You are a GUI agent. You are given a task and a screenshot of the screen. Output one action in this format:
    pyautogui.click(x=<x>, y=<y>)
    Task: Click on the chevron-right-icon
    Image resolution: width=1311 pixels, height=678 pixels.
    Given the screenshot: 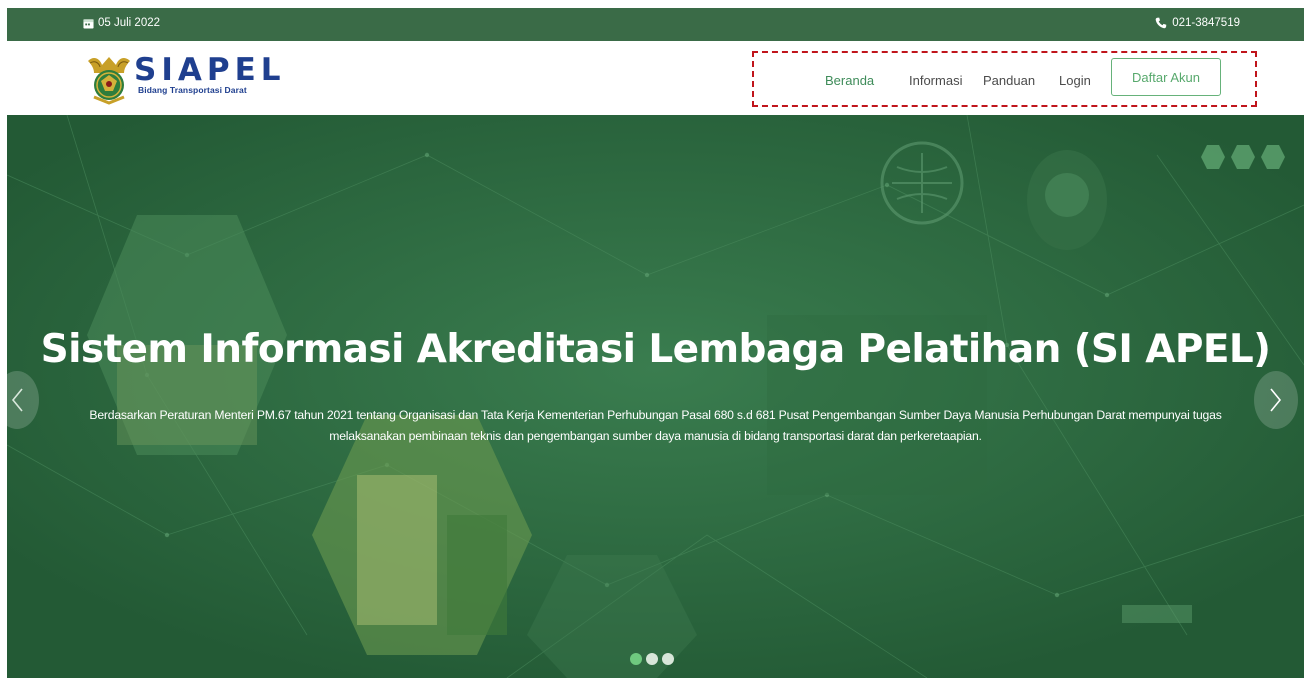 What is the action you would take?
    pyautogui.click(x=1276, y=400)
    